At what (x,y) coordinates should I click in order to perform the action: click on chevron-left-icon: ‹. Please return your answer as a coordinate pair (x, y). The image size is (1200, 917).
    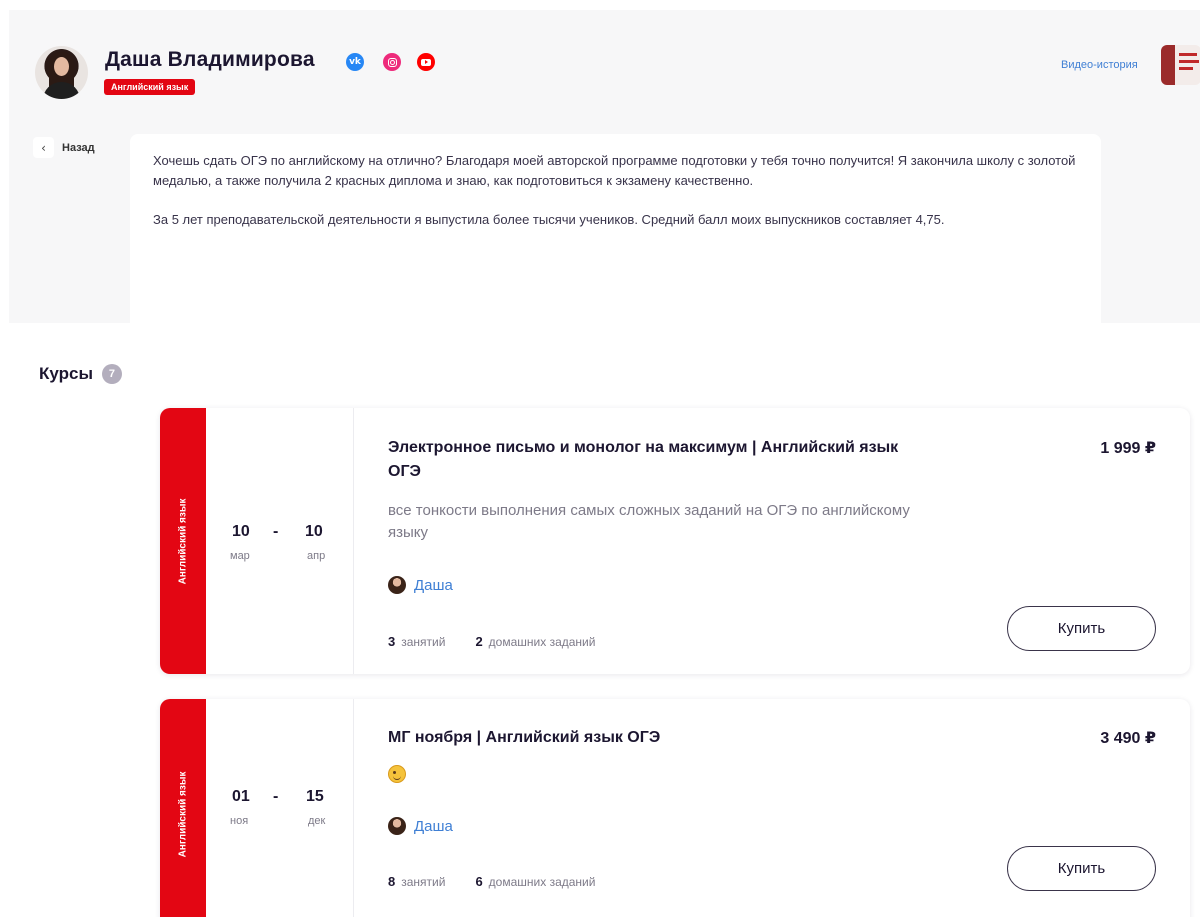
    Looking at the image, I should click on (43, 147).